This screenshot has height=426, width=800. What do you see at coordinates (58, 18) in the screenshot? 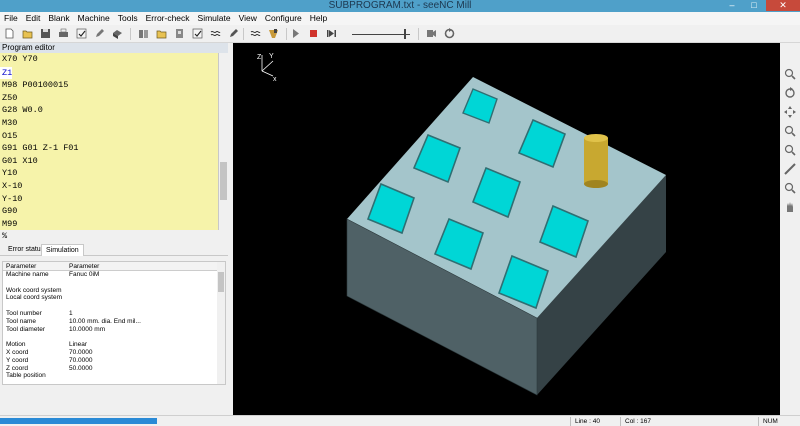
I see `menu-blank: Blank` at bounding box center [58, 18].